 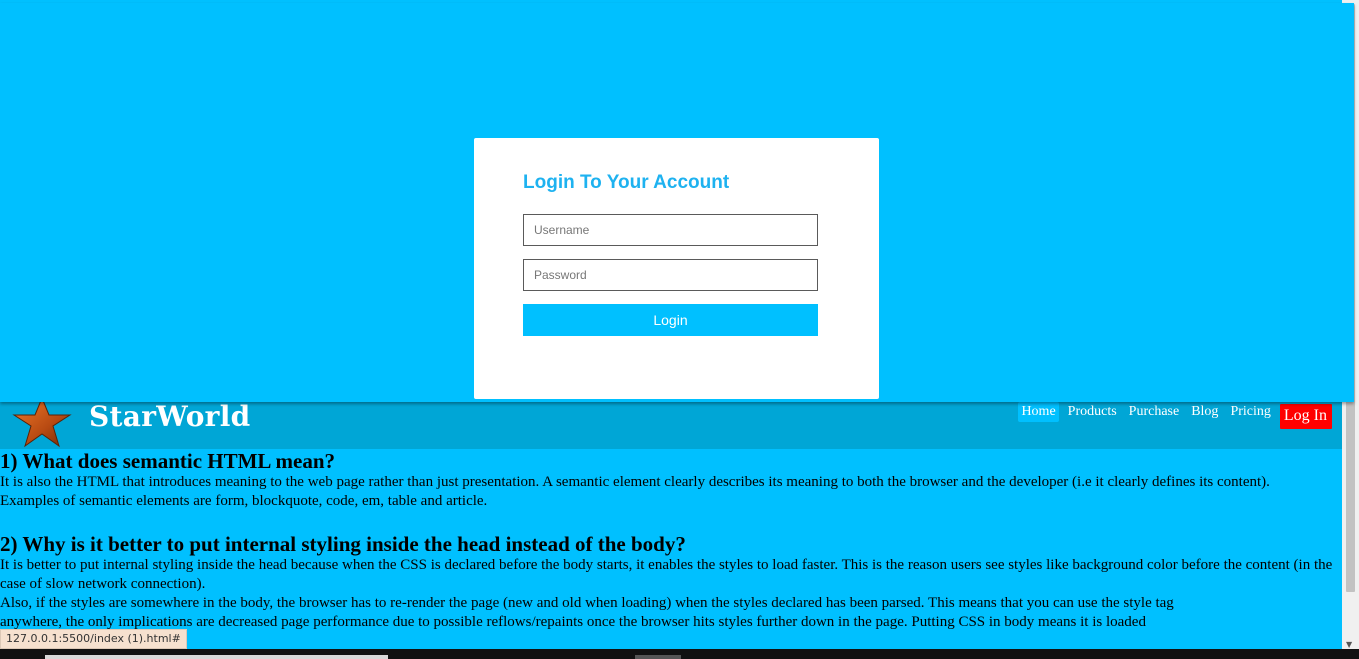 What do you see at coordinates (42, 422) in the screenshot?
I see `star-icon` at bounding box center [42, 422].